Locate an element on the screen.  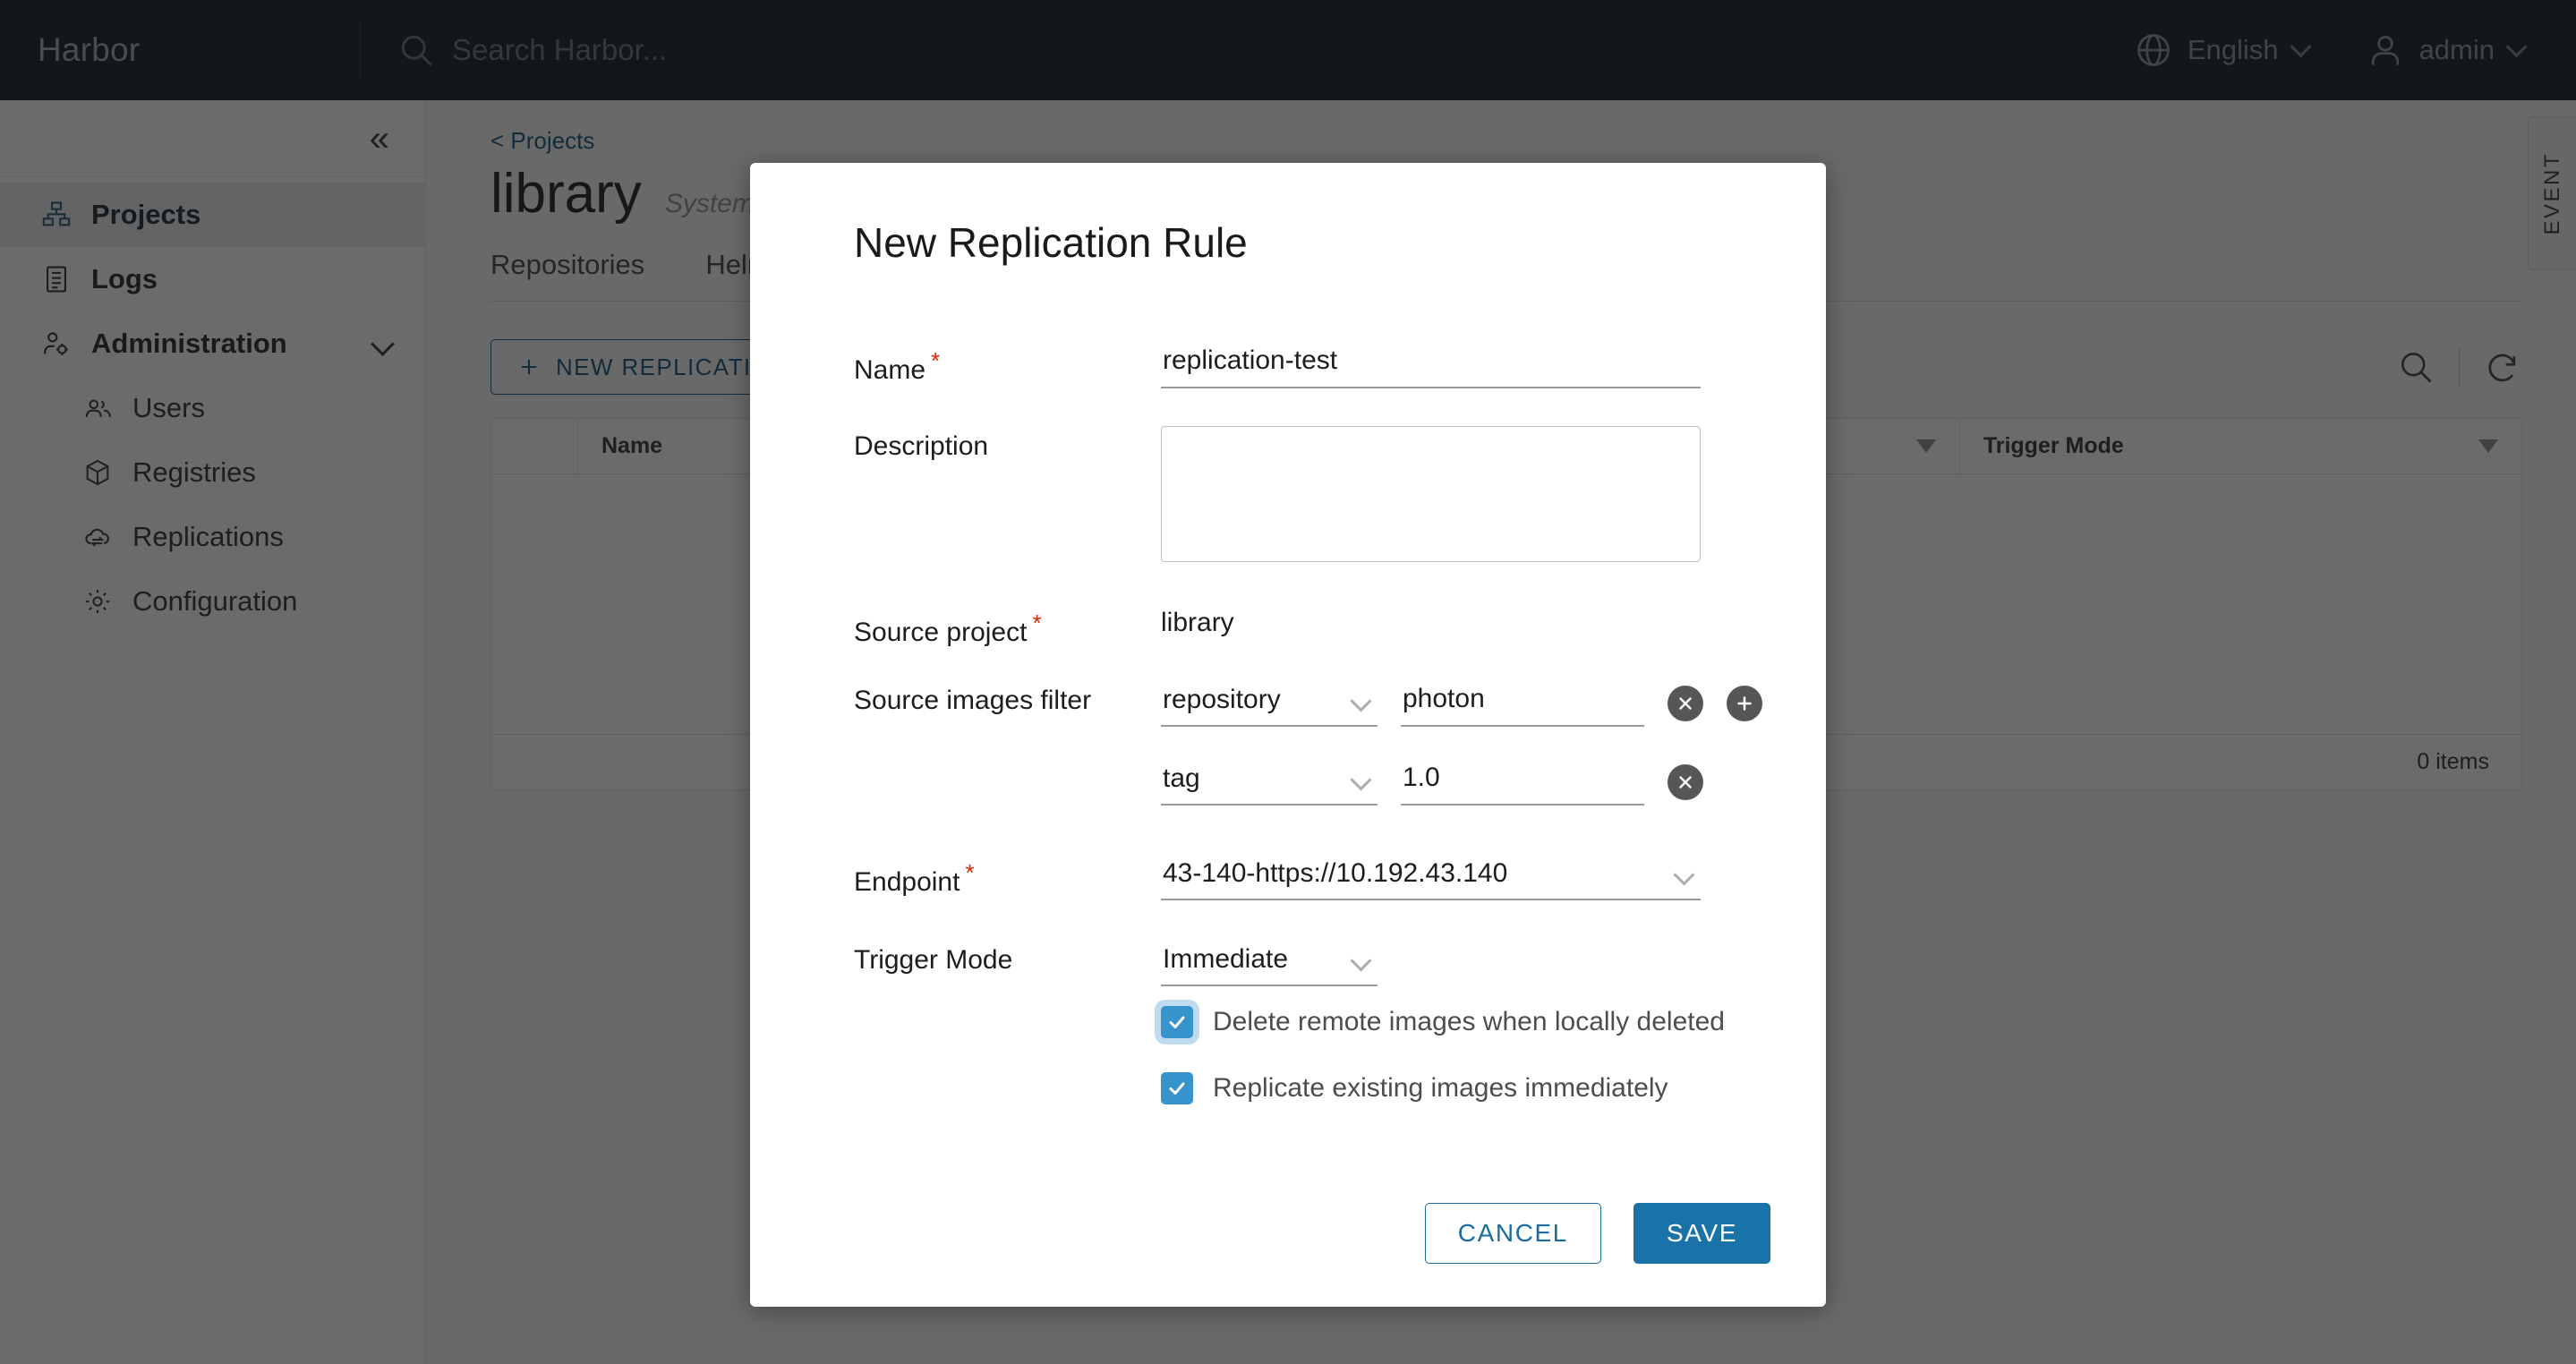
endpoint-control: 43-140-https://10.192.43.140 is located at coordinates (1465, 877).